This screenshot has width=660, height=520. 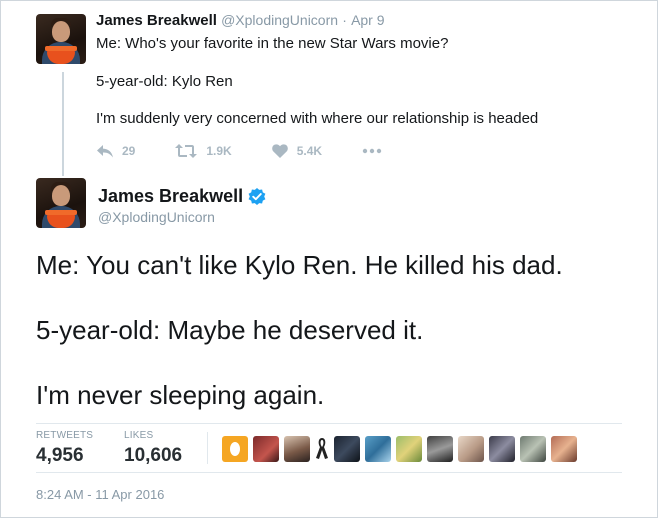 I want to click on likers-avatar-row, so click(x=402, y=449).